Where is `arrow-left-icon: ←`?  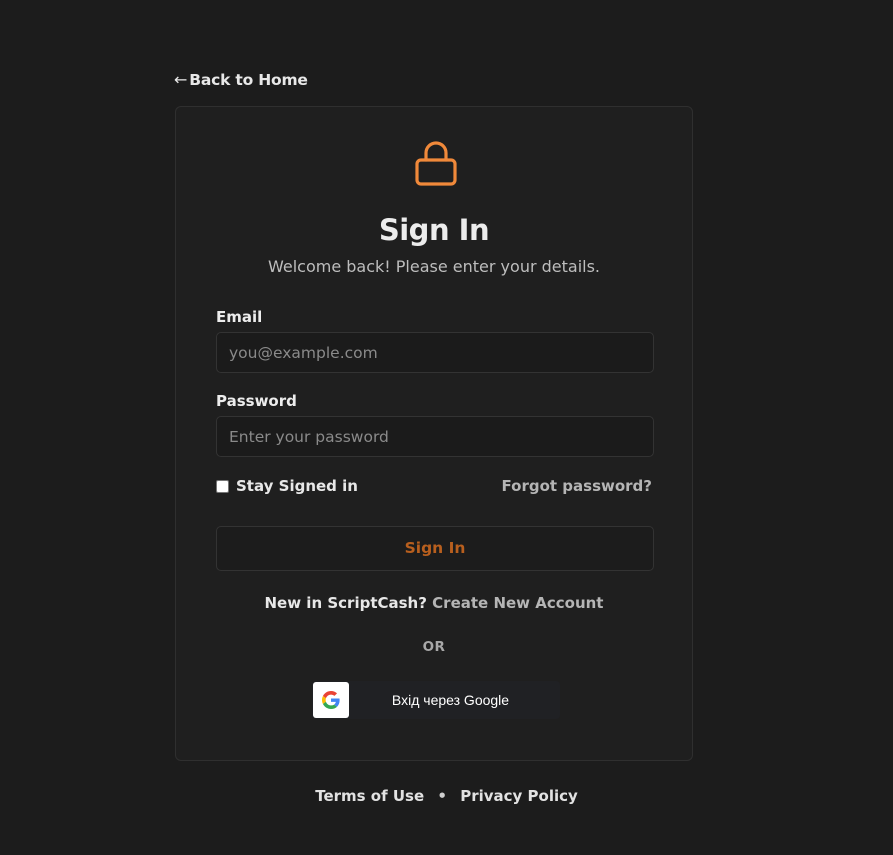
arrow-left-icon: ← is located at coordinates (181, 79).